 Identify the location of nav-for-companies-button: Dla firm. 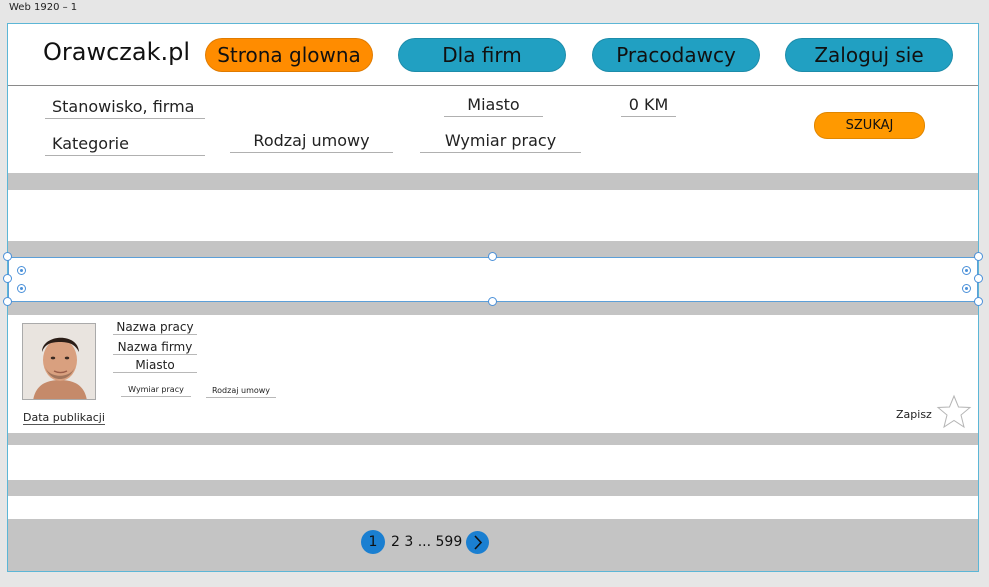
(482, 55).